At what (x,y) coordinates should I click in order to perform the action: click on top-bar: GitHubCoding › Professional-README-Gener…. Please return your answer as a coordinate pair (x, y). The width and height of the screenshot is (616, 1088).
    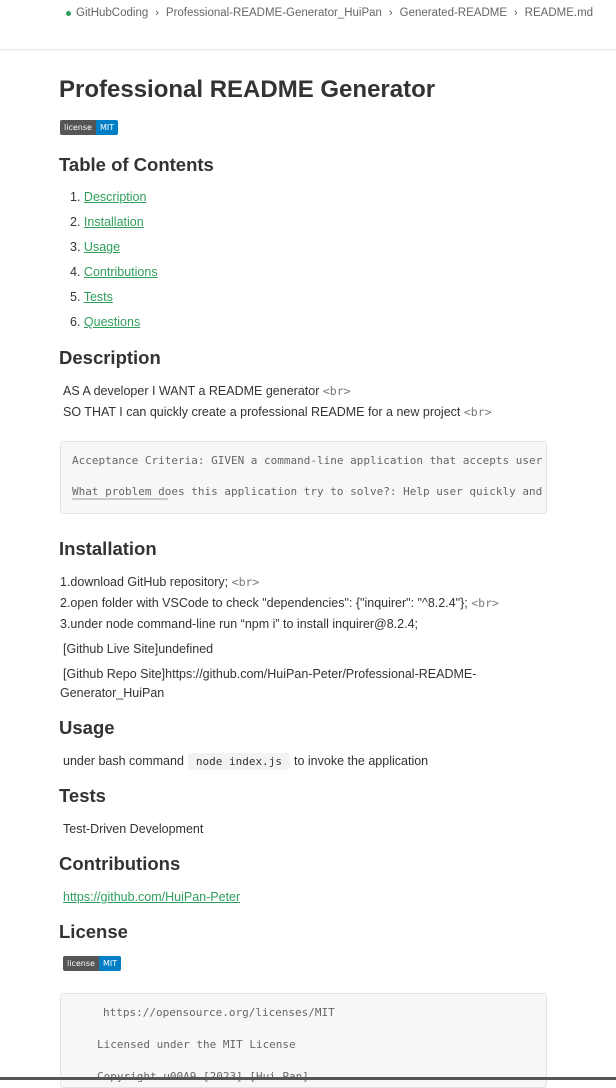
    Looking at the image, I should click on (308, 25).